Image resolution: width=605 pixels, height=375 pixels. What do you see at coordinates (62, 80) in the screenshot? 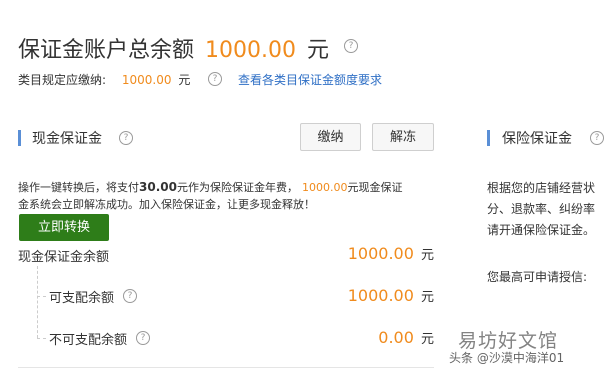
I see `required-label: 类目规定应缴纳:` at bounding box center [62, 80].